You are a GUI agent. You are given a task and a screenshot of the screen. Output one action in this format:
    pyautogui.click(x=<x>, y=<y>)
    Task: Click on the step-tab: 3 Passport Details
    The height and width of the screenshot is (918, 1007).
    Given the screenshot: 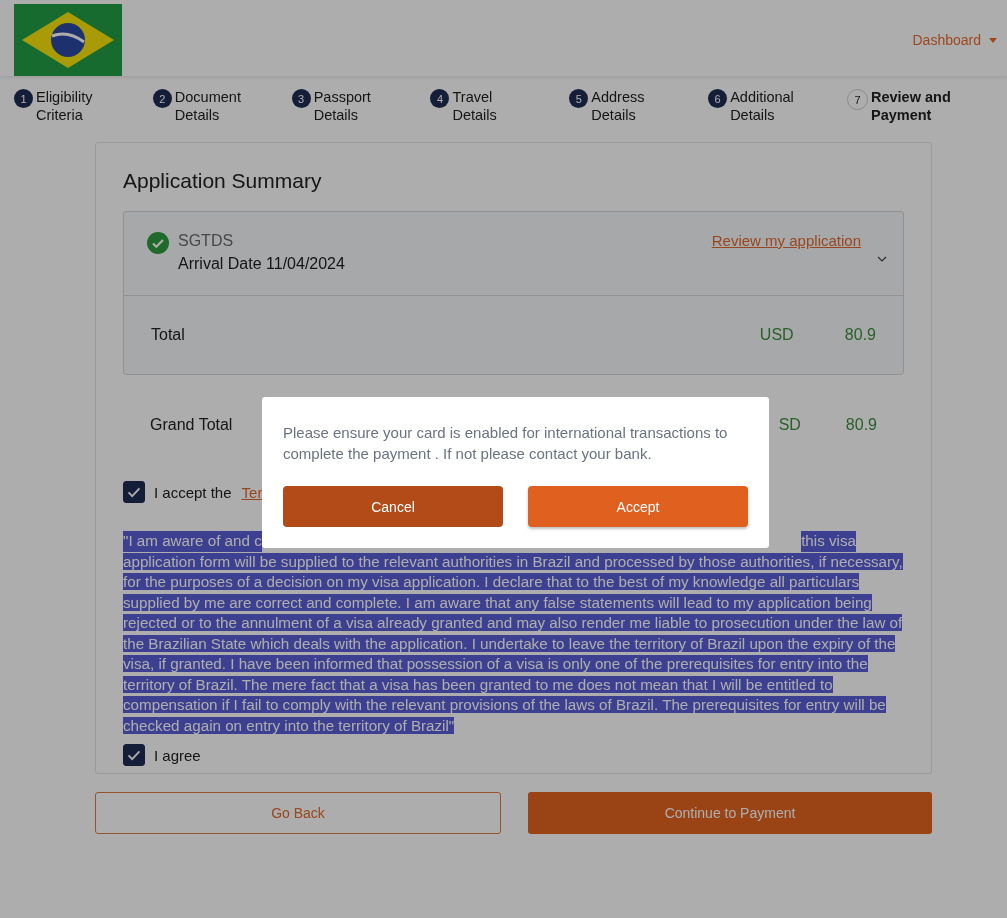 What is the action you would take?
    pyautogui.click(x=341, y=114)
    